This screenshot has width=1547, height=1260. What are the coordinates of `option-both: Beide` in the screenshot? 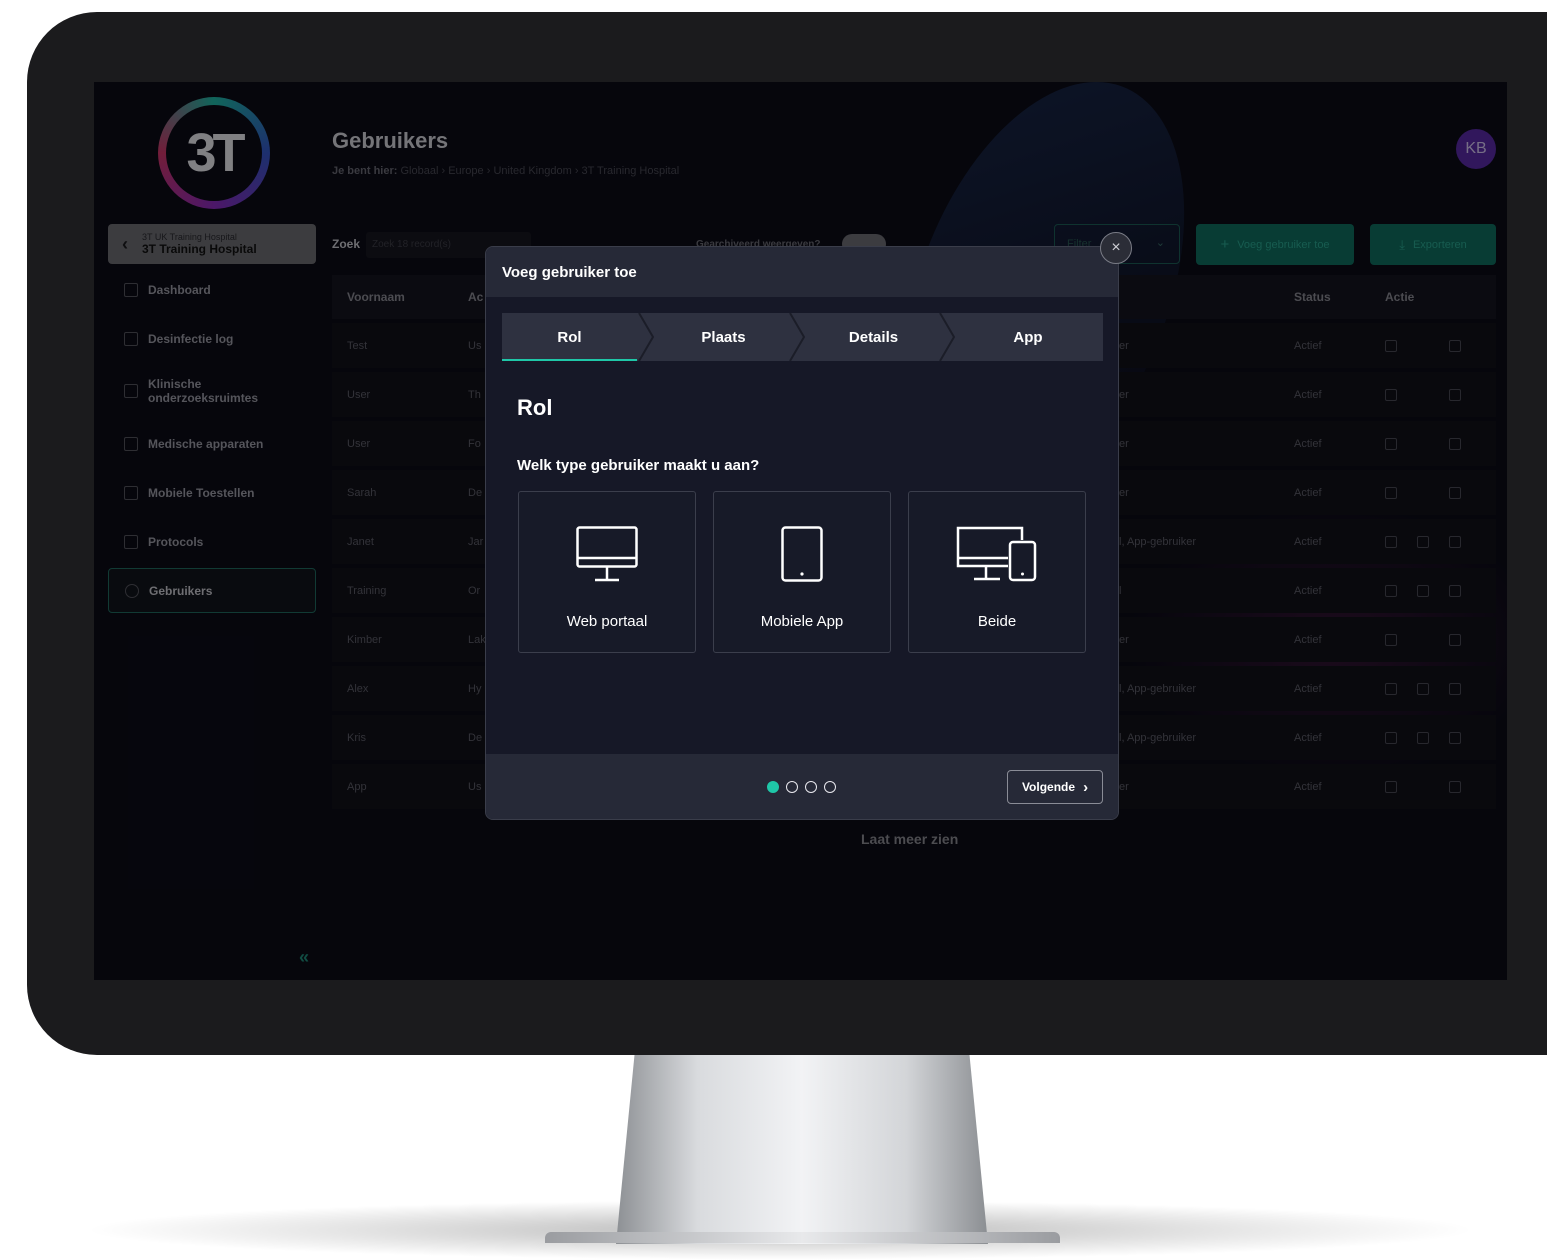 It's located at (997, 572).